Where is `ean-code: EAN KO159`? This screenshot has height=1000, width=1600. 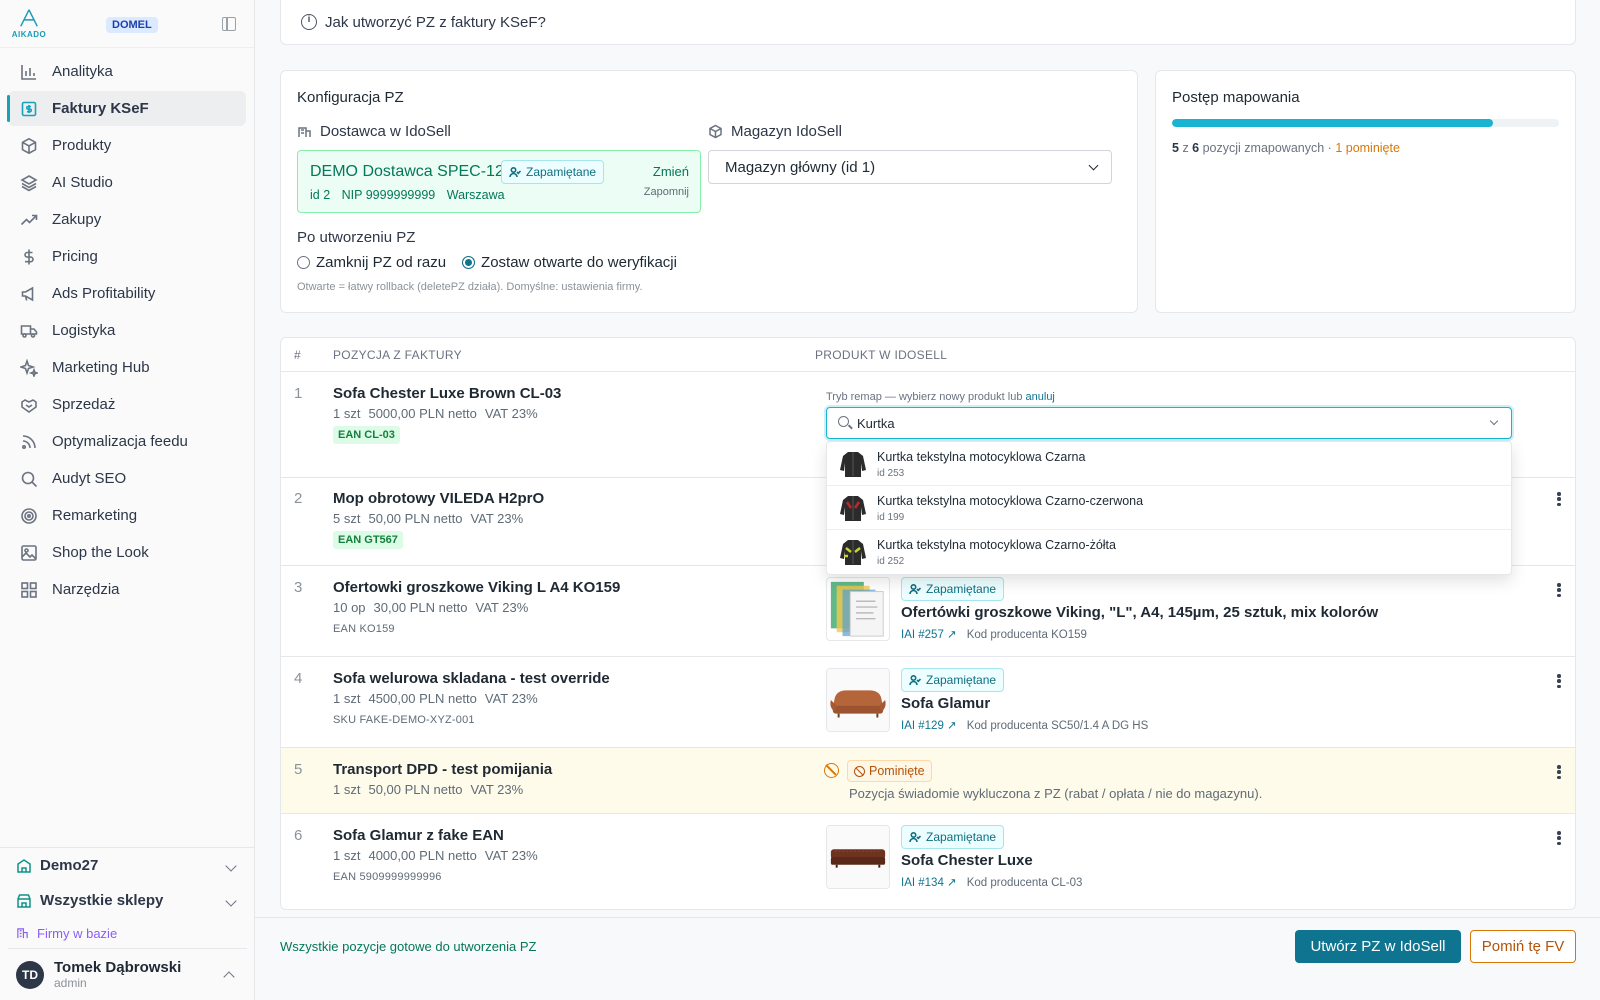 ean-code: EAN KO159 is located at coordinates (364, 629).